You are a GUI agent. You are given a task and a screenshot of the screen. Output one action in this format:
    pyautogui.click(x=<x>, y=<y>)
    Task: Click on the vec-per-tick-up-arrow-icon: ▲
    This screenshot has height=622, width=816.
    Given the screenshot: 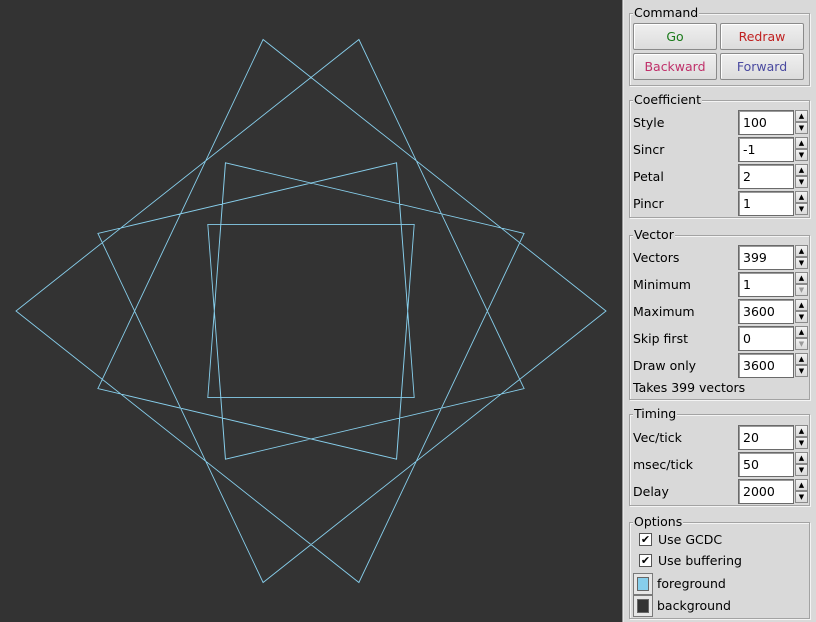 What is the action you would take?
    pyautogui.click(x=801, y=431)
    